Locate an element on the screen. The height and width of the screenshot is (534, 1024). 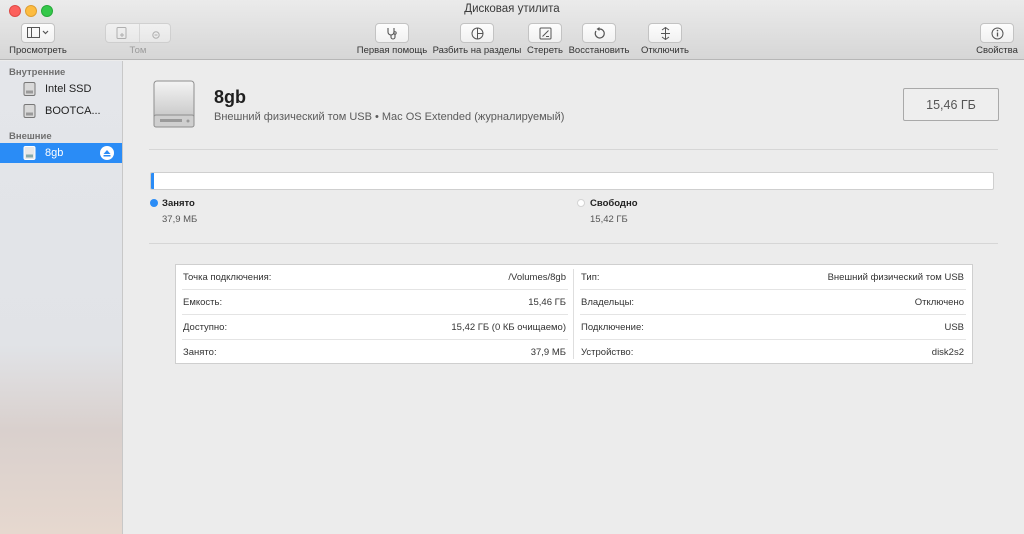
sidebar-item-8gb: 8gb is located at coordinates (61, 153).